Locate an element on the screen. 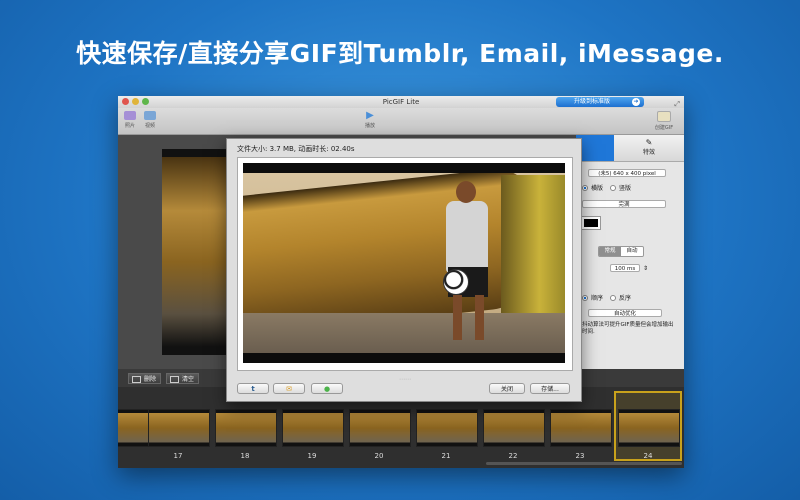  frame-number: 17 is located at coordinates (178, 456).